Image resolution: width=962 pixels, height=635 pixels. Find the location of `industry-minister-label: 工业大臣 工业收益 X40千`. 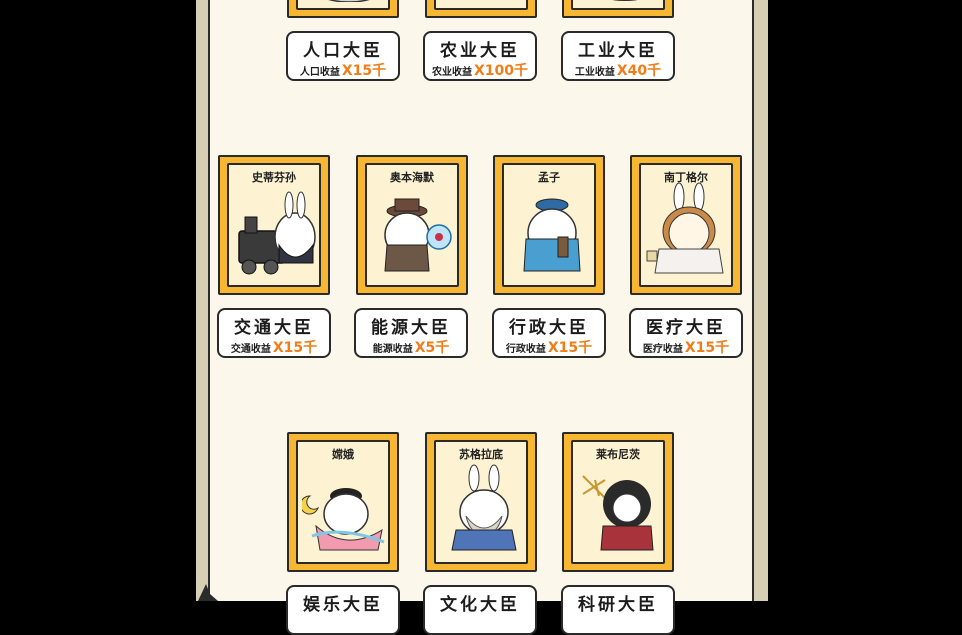

industry-minister-label: 工业大臣 工业收益 X40千 is located at coordinates (618, 56).